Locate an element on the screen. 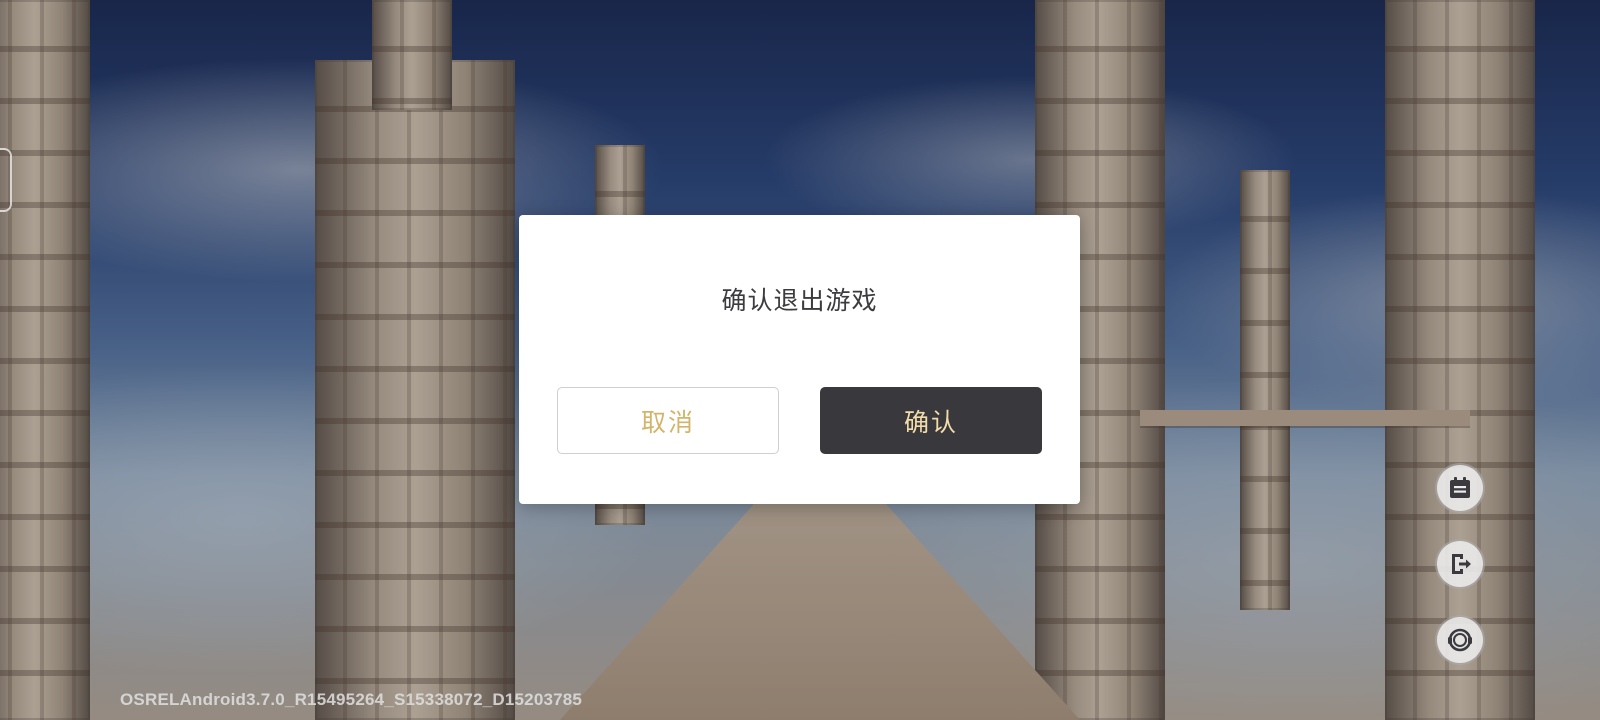  exit-button is located at coordinates (1460, 564).